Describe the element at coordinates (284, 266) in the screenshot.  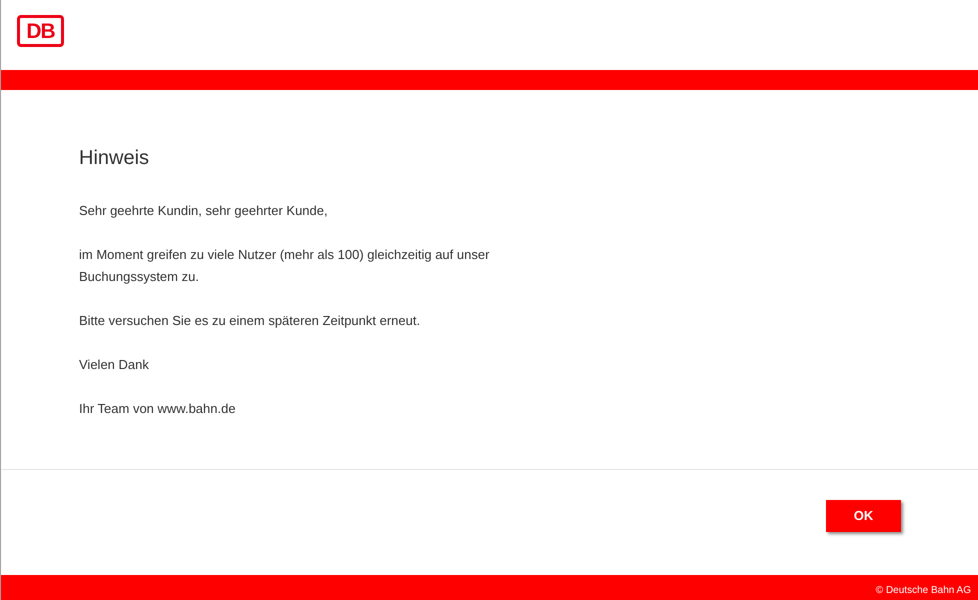
I see `message-paragraph: im Moment greifen zu viele Nutzer (mehr als 100) gleichzeitig auf unser Buchungssystem zu.` at that location.